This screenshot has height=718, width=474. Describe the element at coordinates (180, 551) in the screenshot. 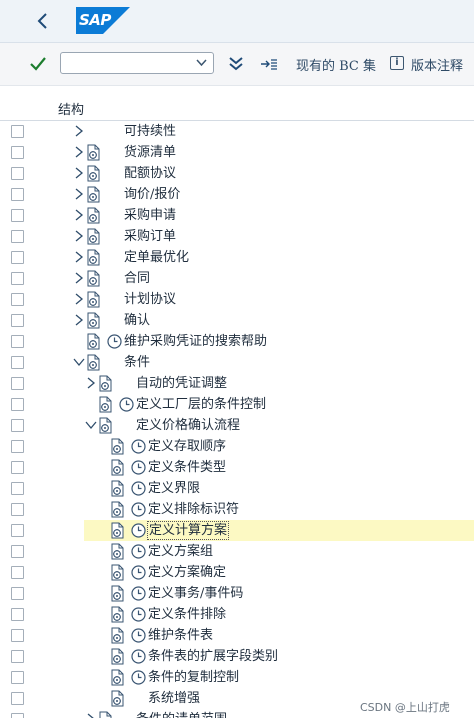

I see `tree-node-label: 定义方案组` at that location.